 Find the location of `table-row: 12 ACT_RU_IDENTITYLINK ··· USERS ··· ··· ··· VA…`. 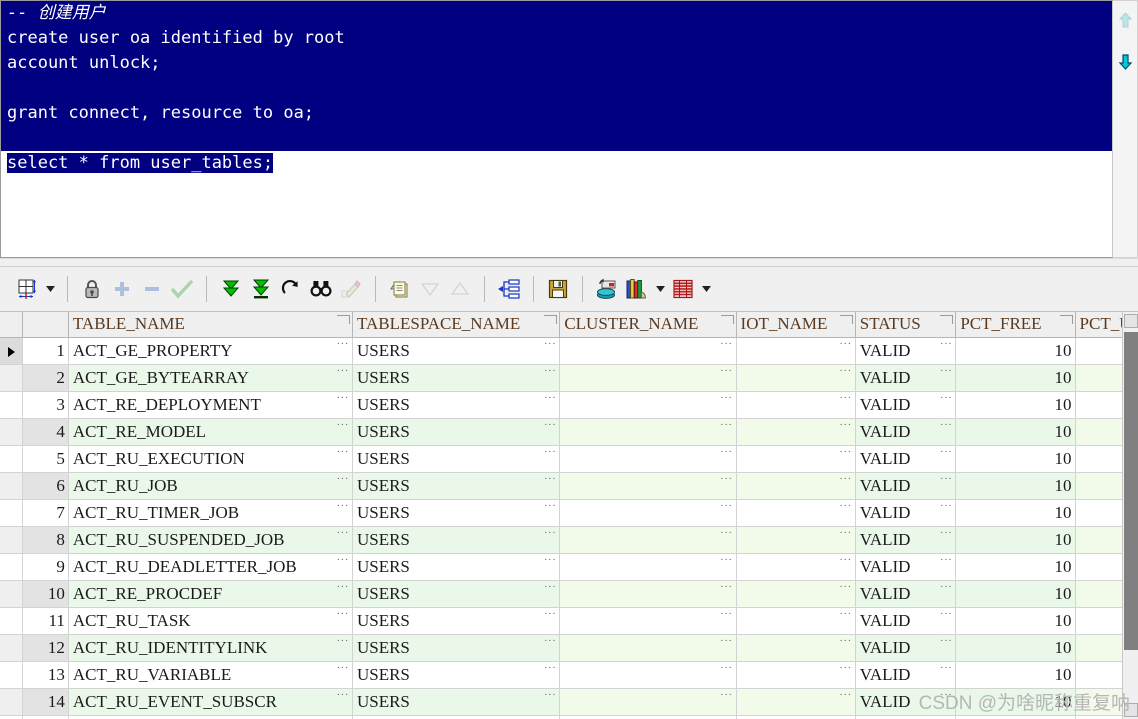

table-row: 12 ACT_RU_IDENTITYLINK ··· USERS ··· ··· ··· VA… is located at coordinates (569, 648).